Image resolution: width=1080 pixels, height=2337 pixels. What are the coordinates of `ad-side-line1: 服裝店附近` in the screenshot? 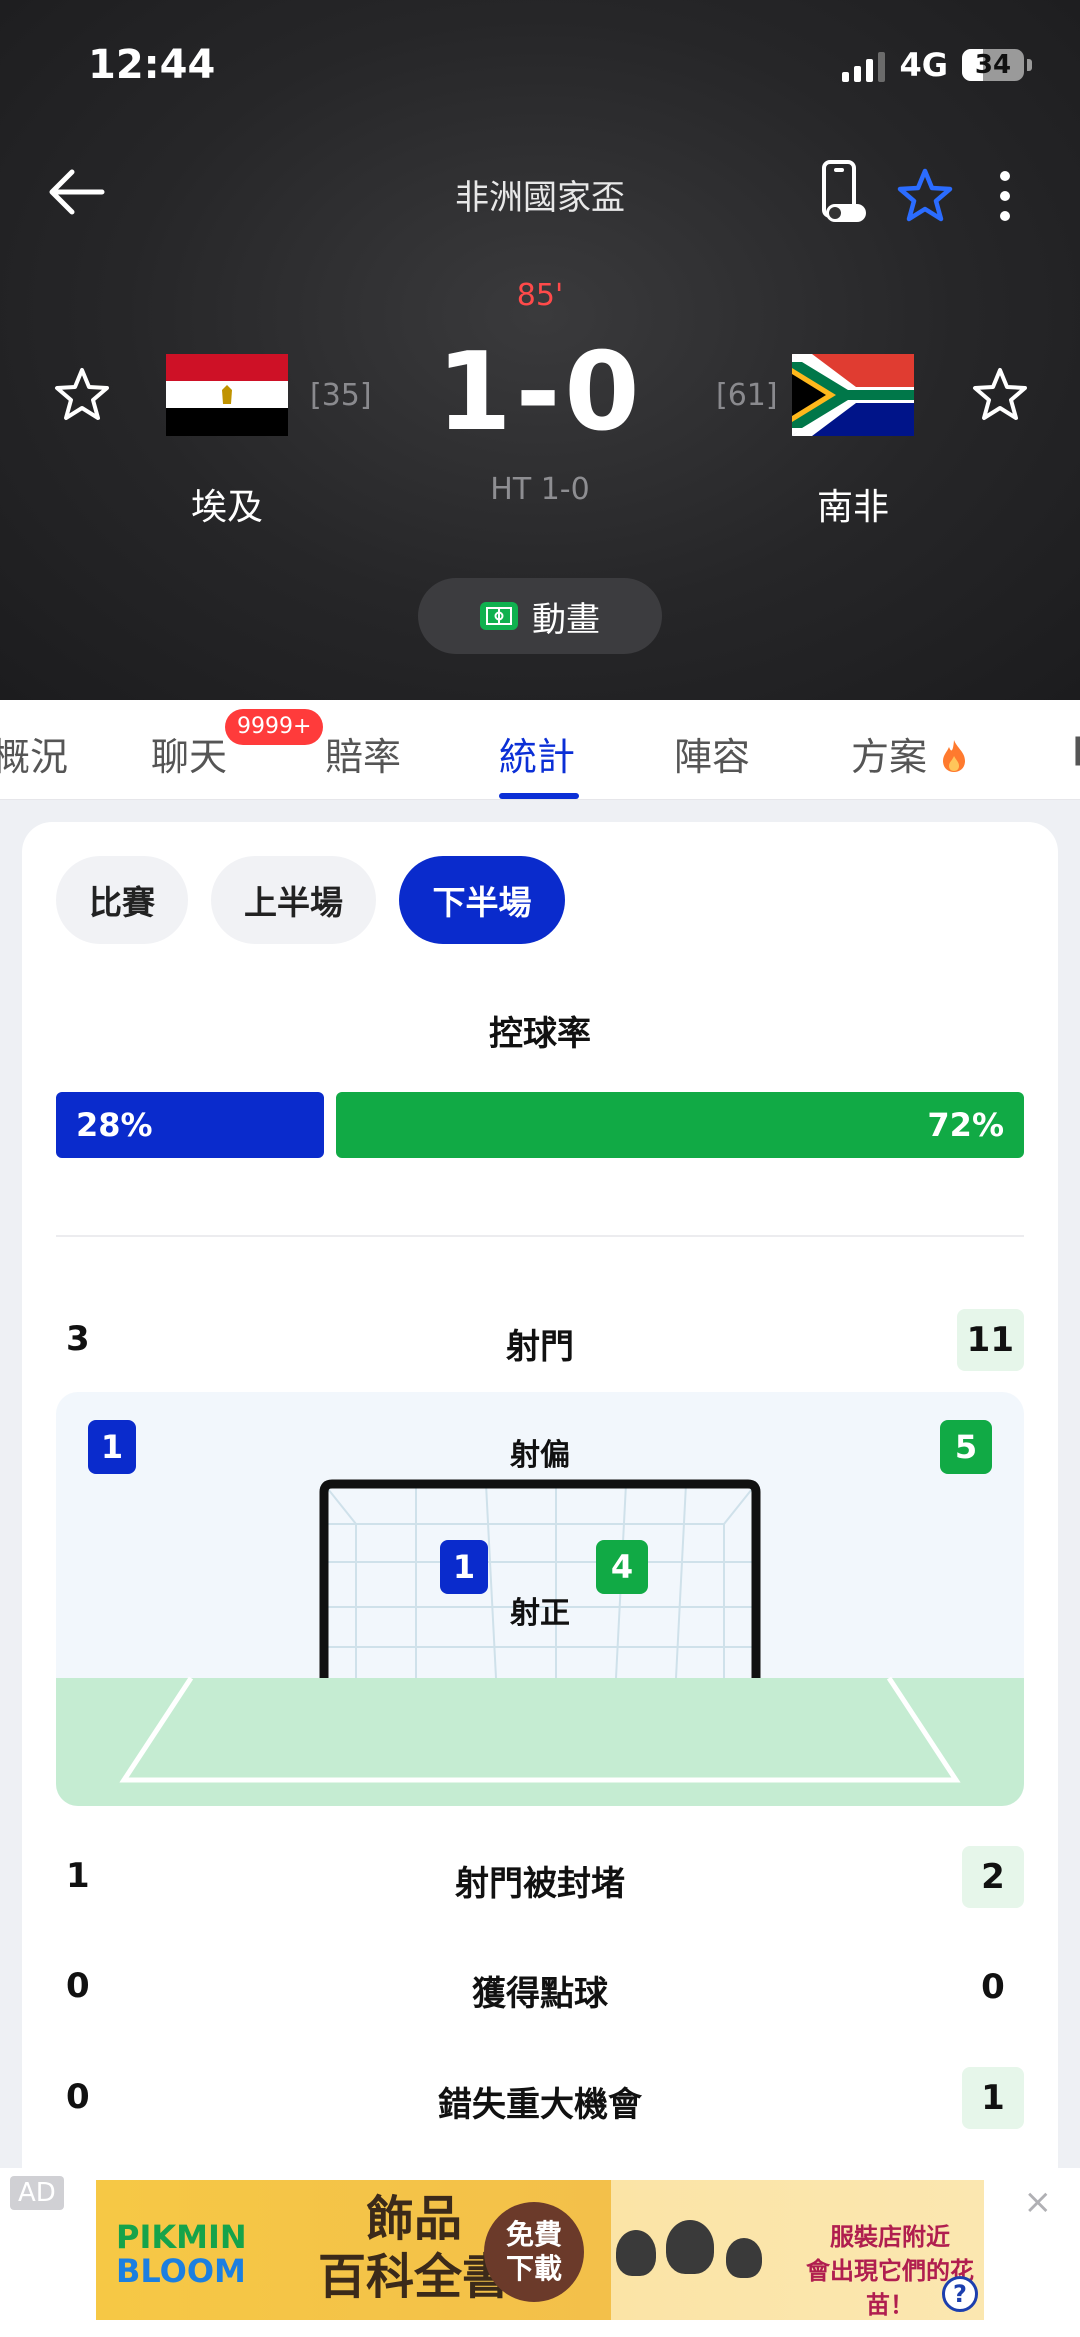 It's located at (890, 2237).